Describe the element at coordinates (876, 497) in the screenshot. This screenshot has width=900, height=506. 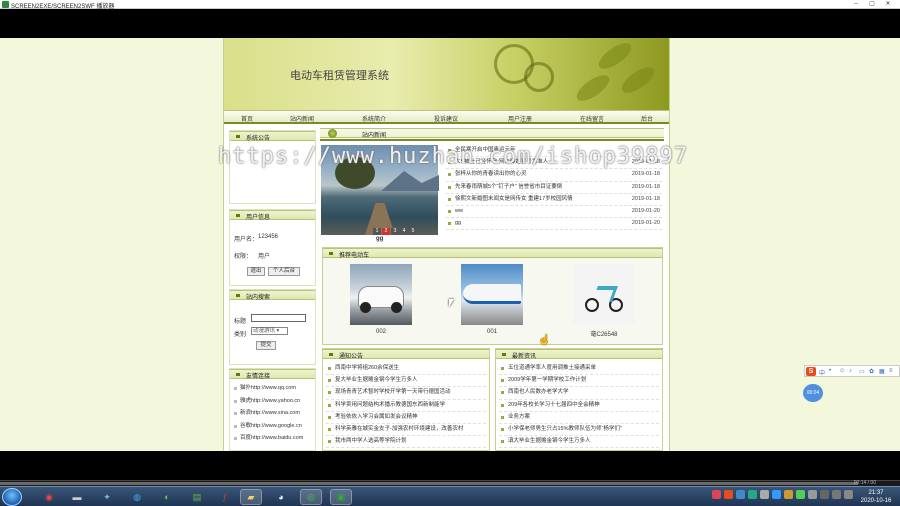
I see `taskbar-clock: 21:37 2020-10-16` at that location.